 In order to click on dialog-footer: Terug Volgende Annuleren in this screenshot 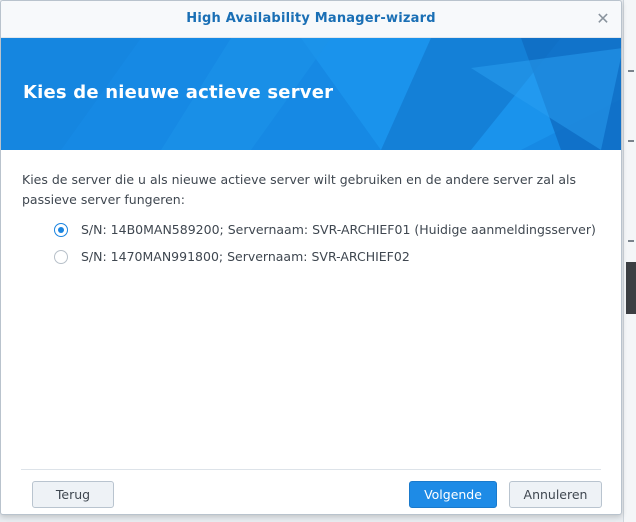, I will do `click(311, 491)`.